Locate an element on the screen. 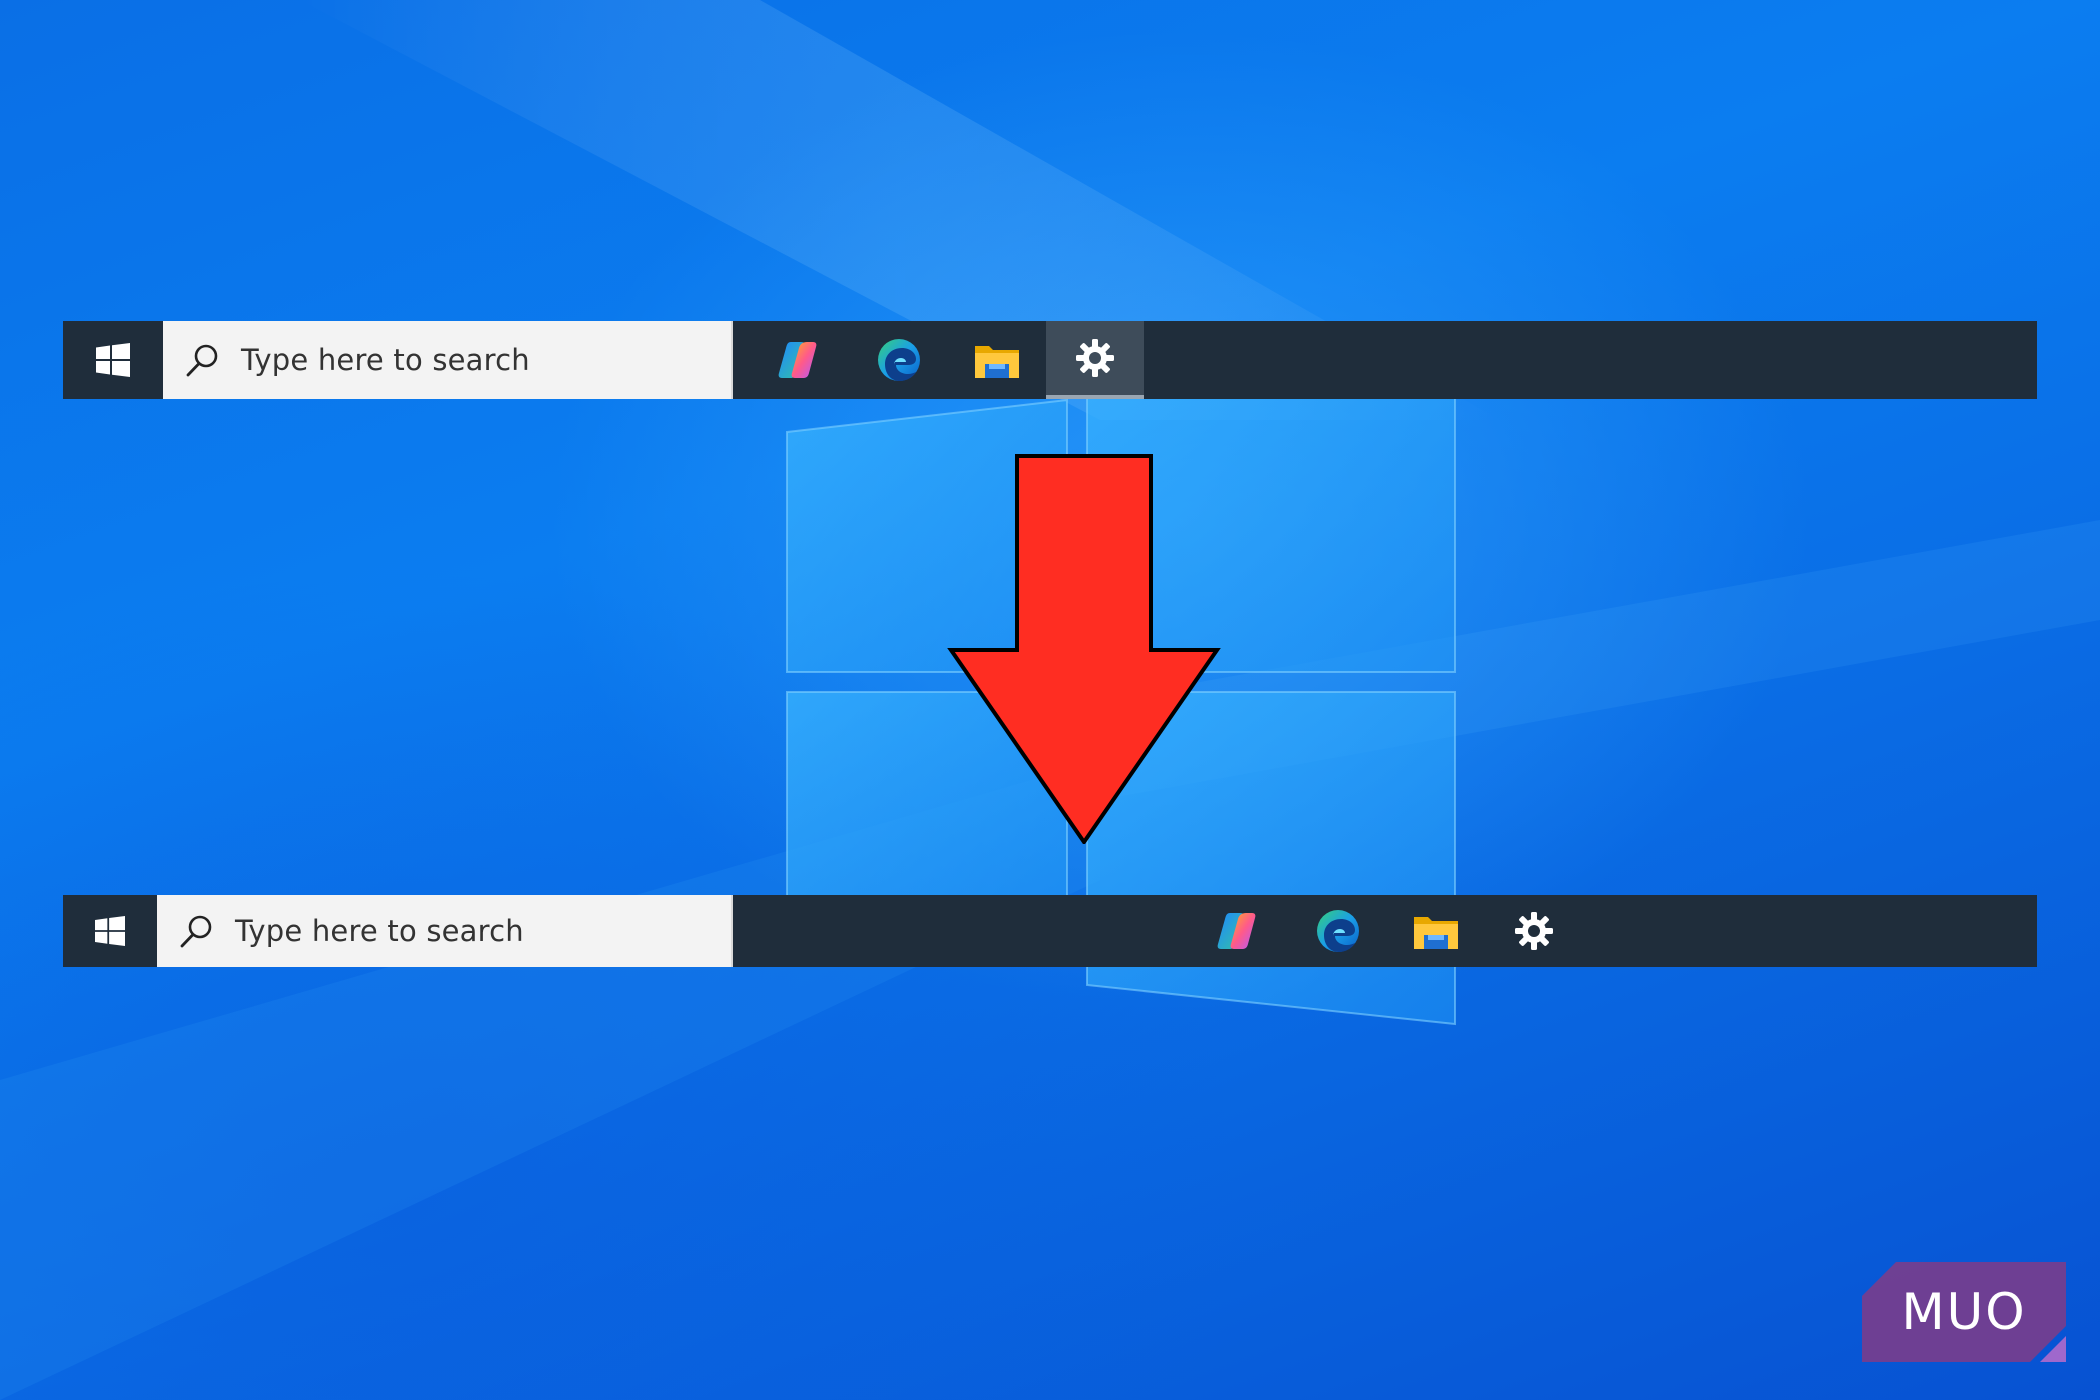 This screenshot has height=1400, width=2100. pinned-apps is located at coordinates (948, 360).